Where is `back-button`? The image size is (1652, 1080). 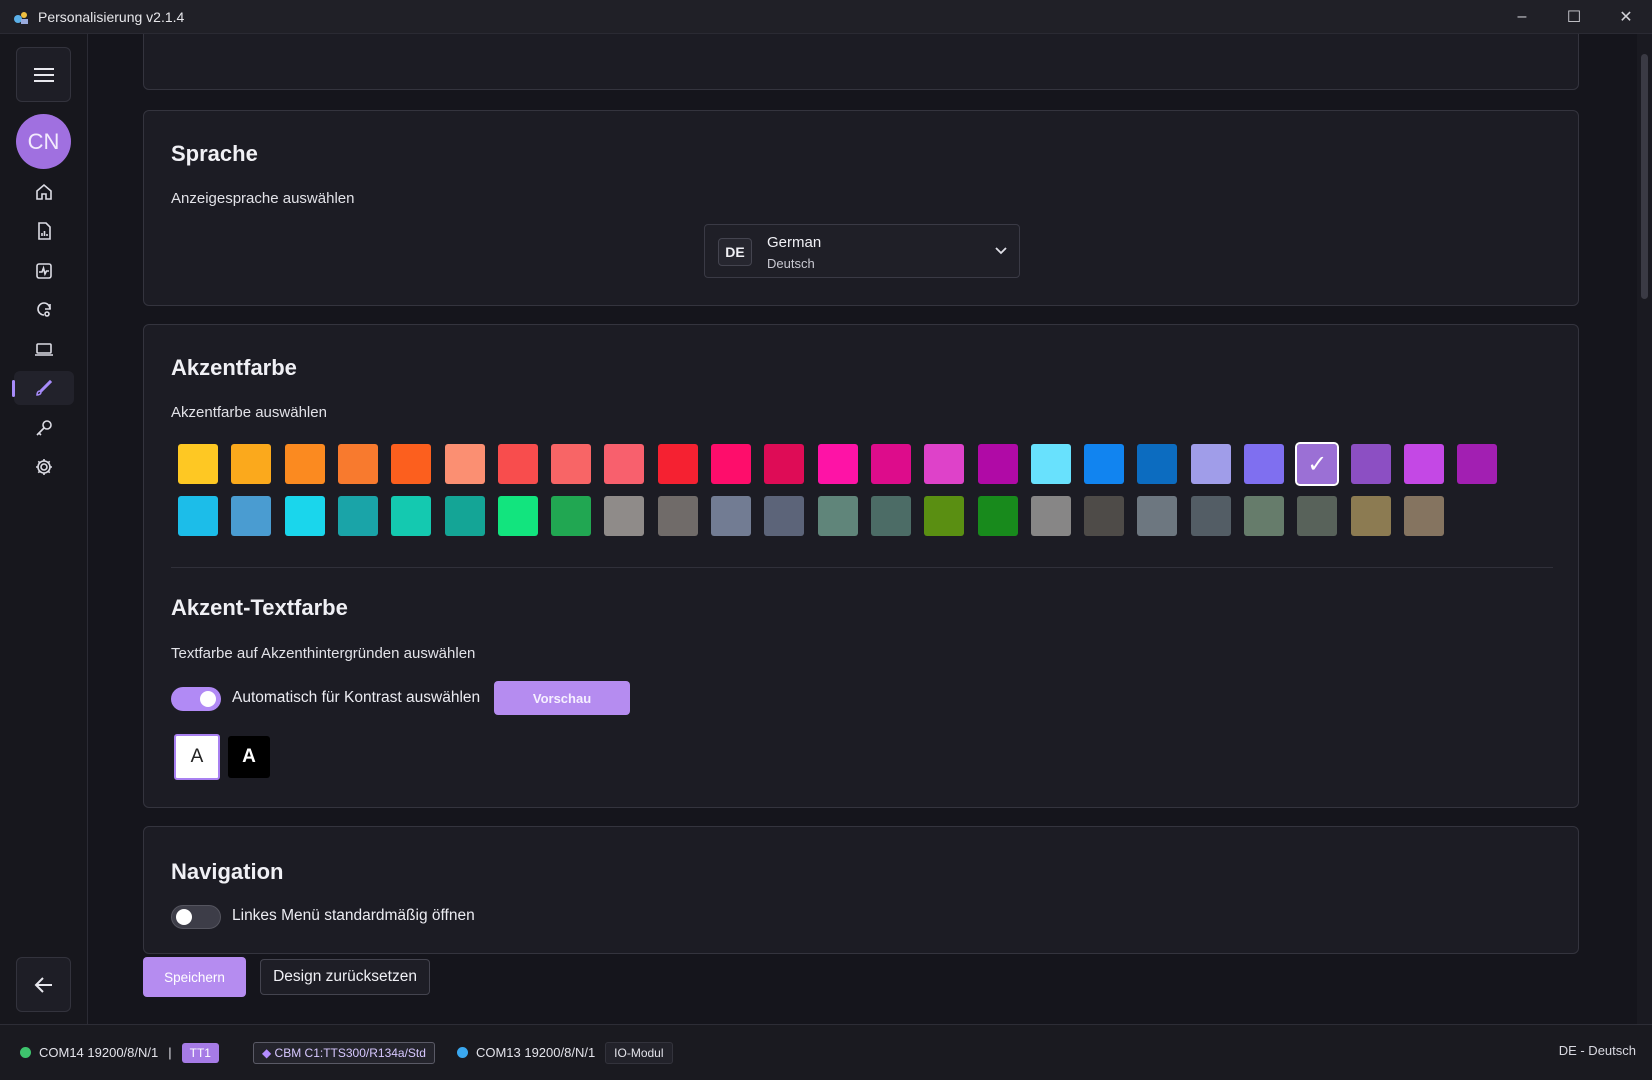 back-button is located at coordinates (43, 984).